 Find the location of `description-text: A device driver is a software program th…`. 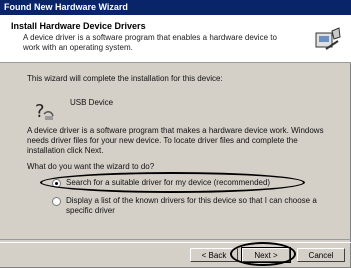

description-text: A device driver is a software program th… is located at coordinates (175, 140).